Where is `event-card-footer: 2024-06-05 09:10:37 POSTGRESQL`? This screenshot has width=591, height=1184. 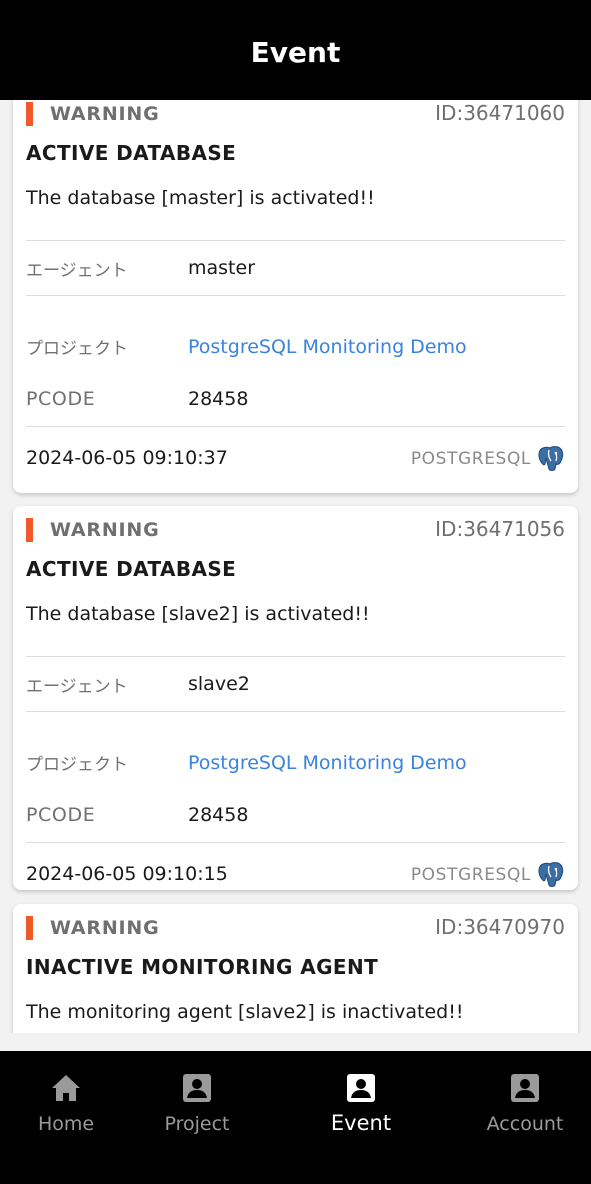
event-card-footer: 2024-06-05 09:10:37 POSTGRESQL is located at coordinates (295, 452).